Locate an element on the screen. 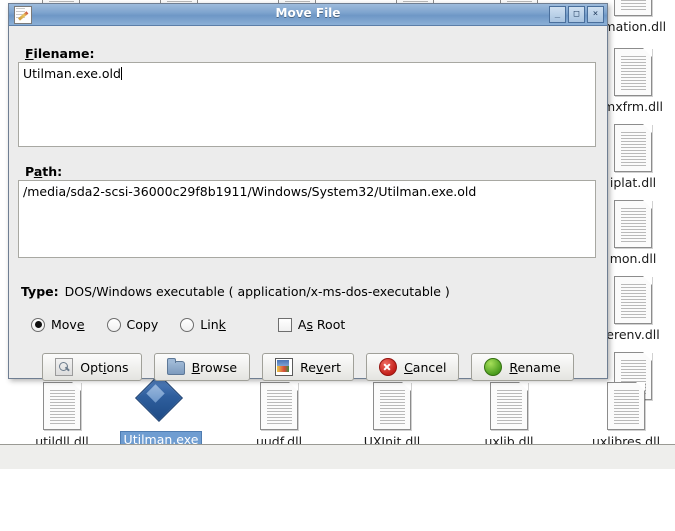  file-item-uxinit: UXInit.dll is located at coordinates (392, 414).